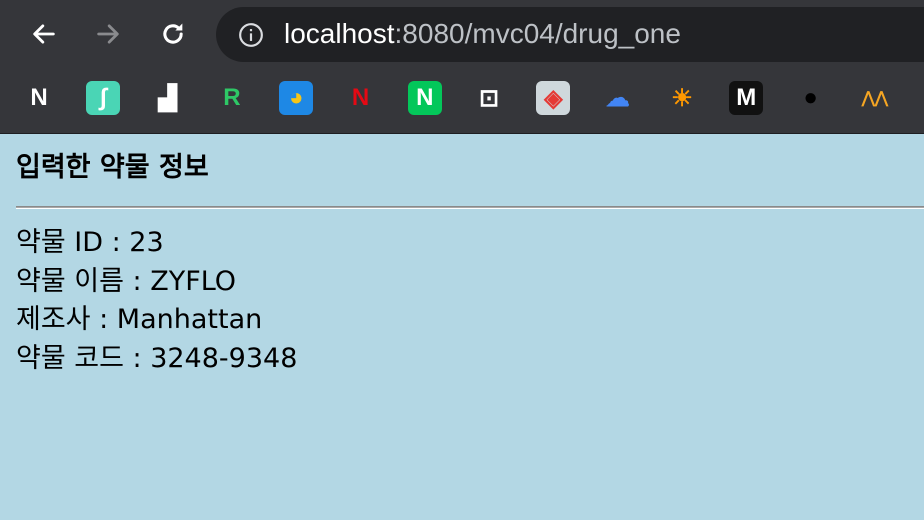  I want to click on url-path: :8080/mvc04/drug_one, so click(537, 33).